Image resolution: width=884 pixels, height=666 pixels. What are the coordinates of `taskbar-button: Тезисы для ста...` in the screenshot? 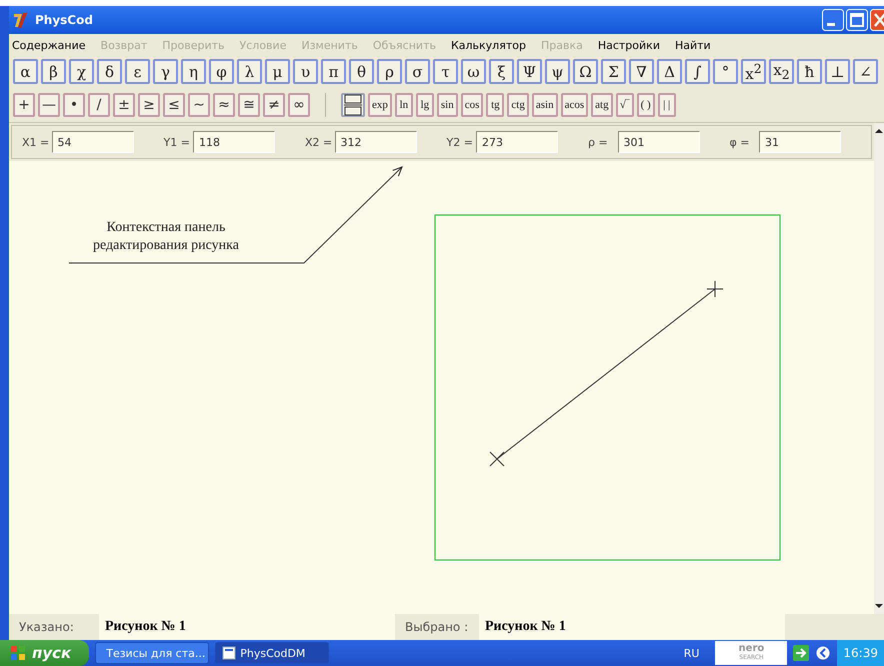 It's located at (152, 653).